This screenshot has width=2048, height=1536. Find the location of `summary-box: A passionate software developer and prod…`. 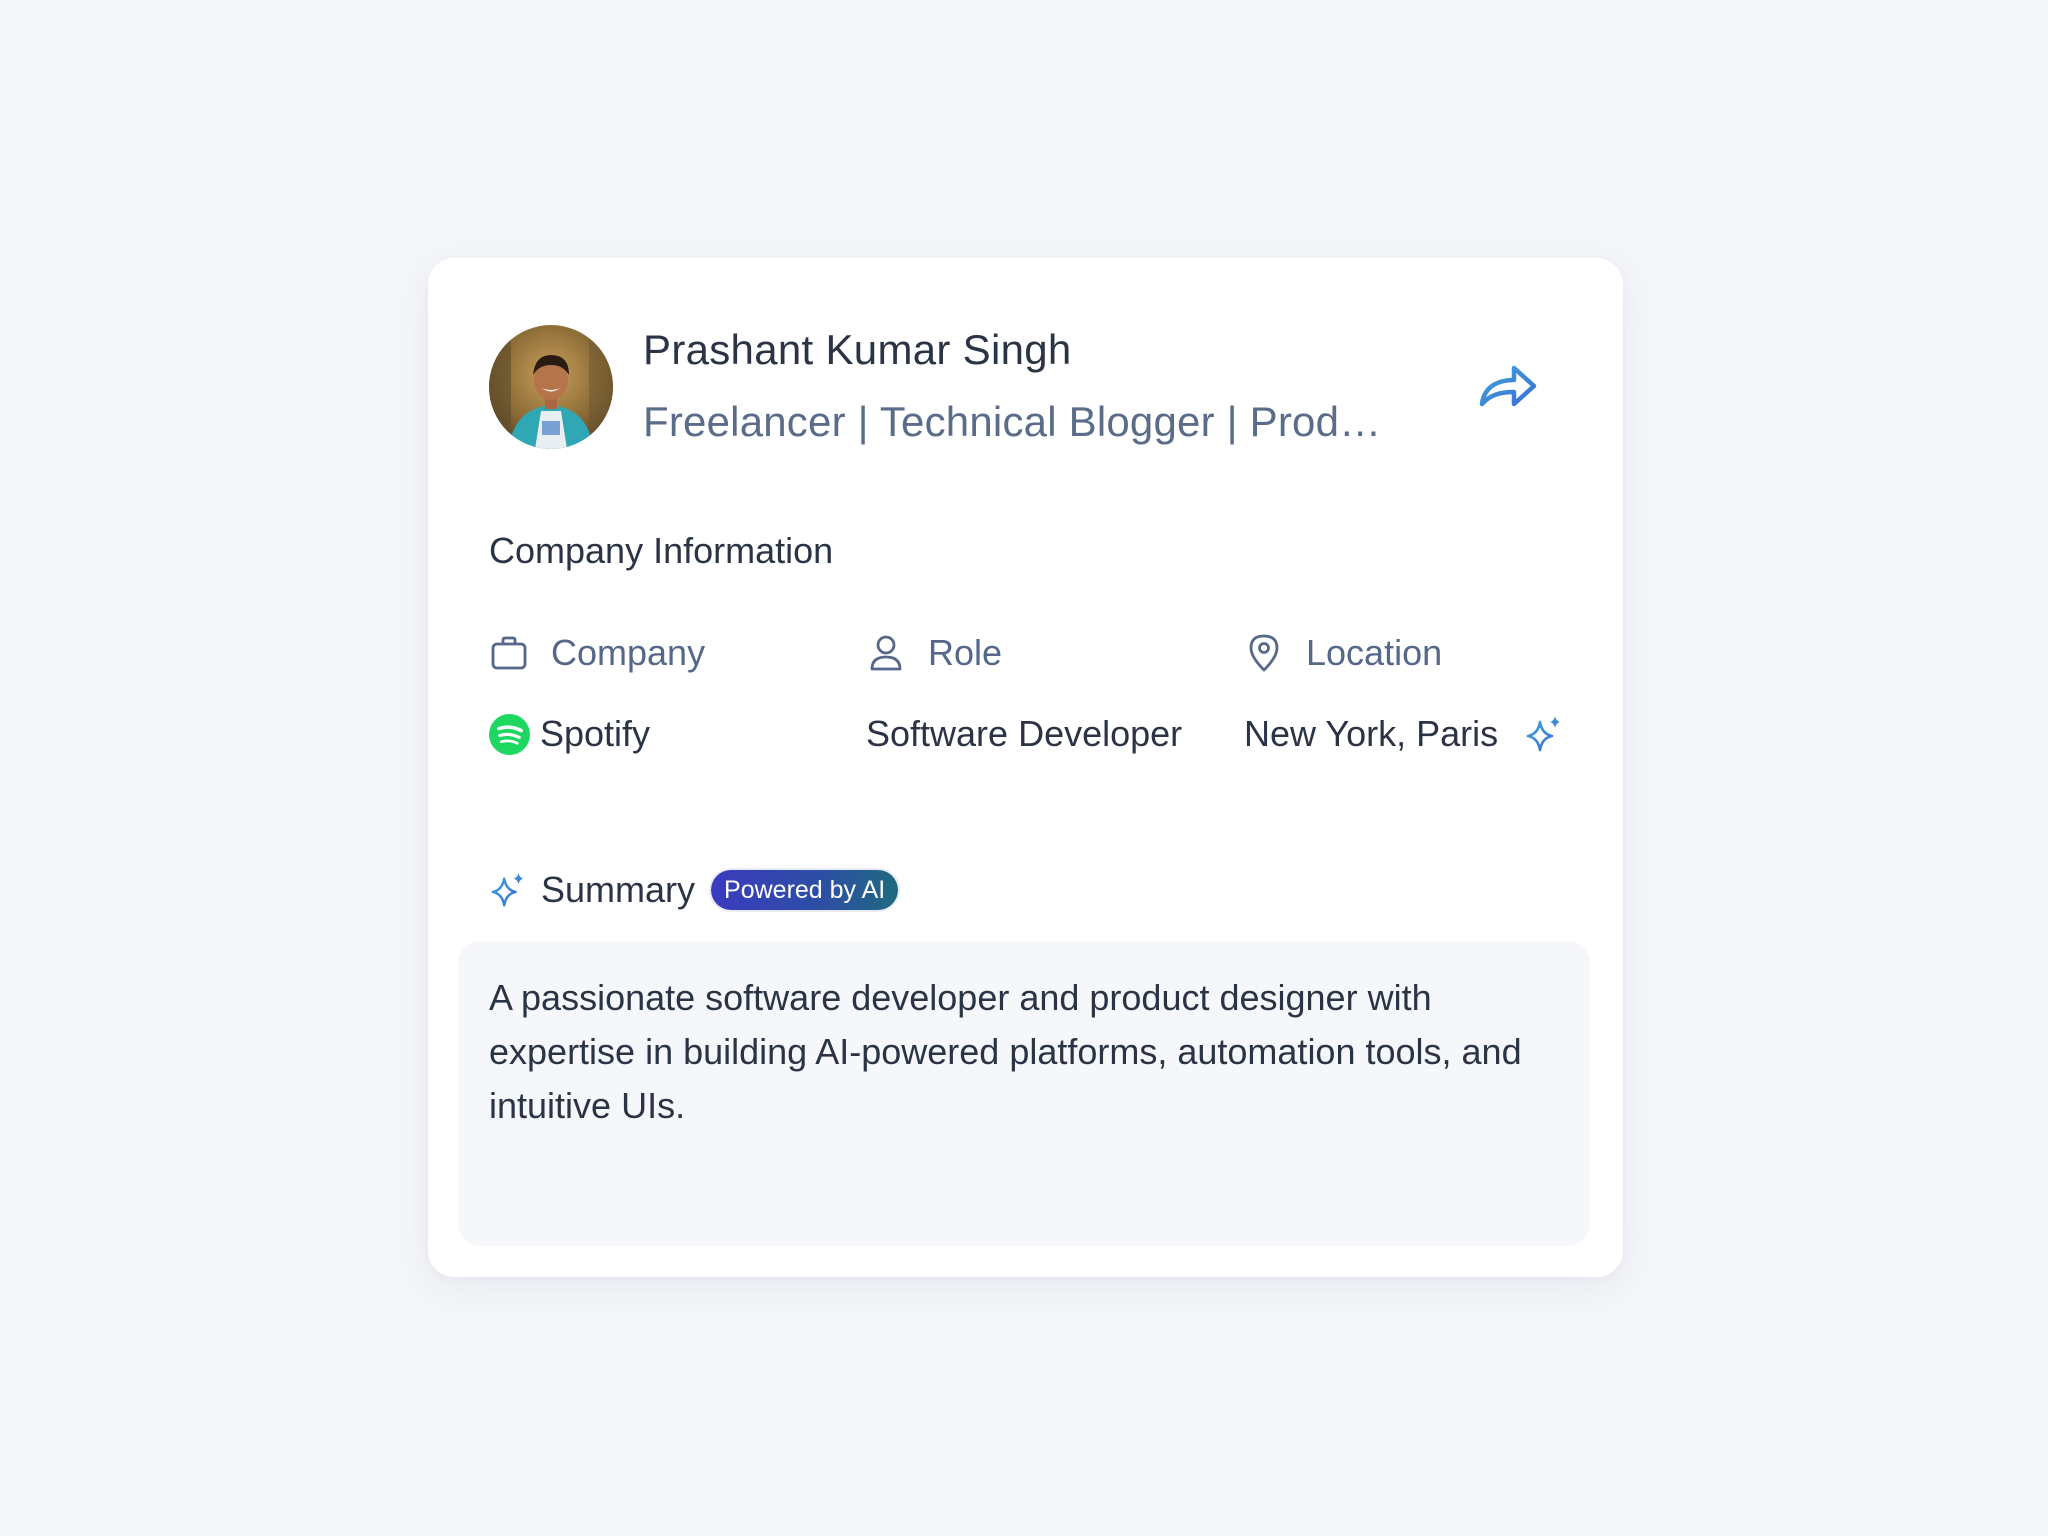

summary-box: A passionate software developer and prod… is located at coordinates (1024, 1093).